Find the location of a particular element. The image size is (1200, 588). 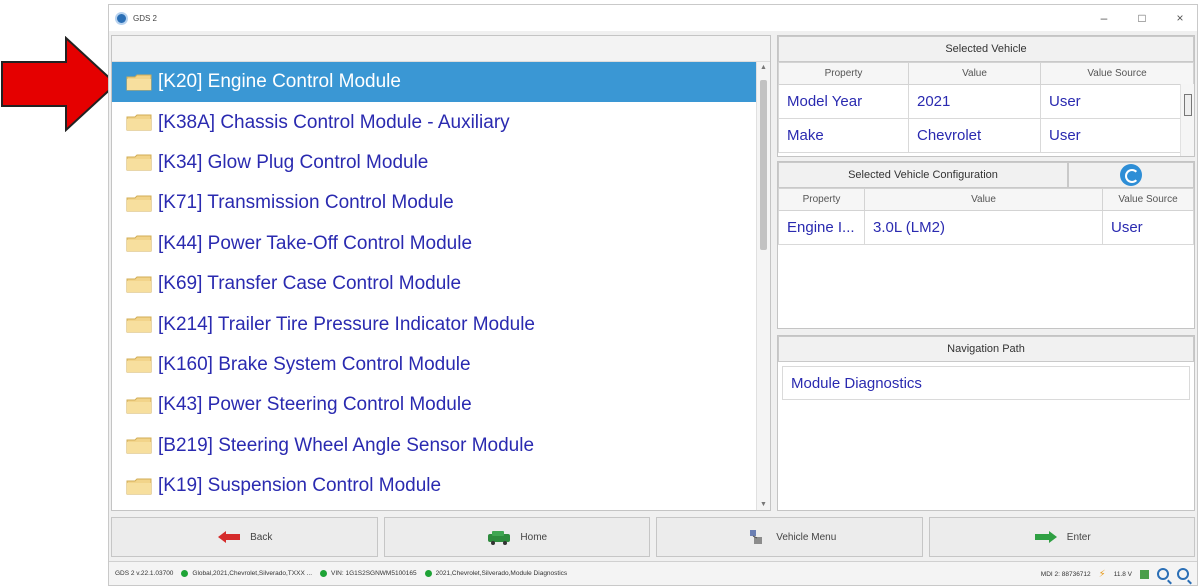

refresh-icon is located at coordinates (1131, 175).